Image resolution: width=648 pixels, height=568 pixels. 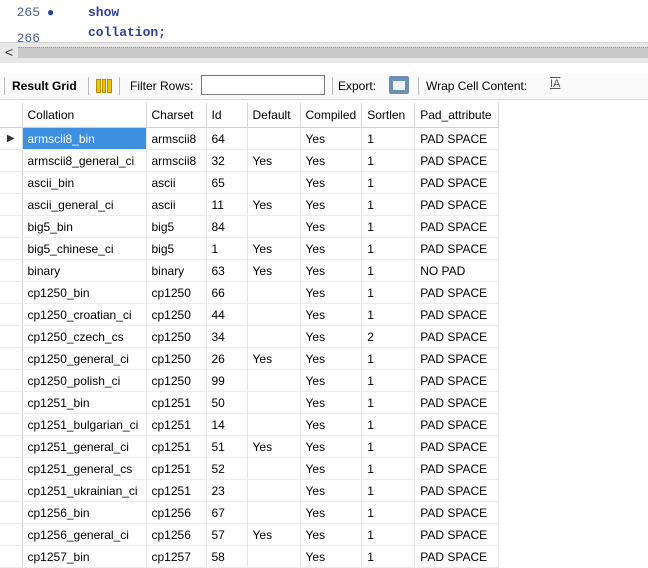 What do you see at coordinates (555, 84) in the screenshot?
I see `wrap-cell-content-icon: IA` at bounding box center [555, 84].